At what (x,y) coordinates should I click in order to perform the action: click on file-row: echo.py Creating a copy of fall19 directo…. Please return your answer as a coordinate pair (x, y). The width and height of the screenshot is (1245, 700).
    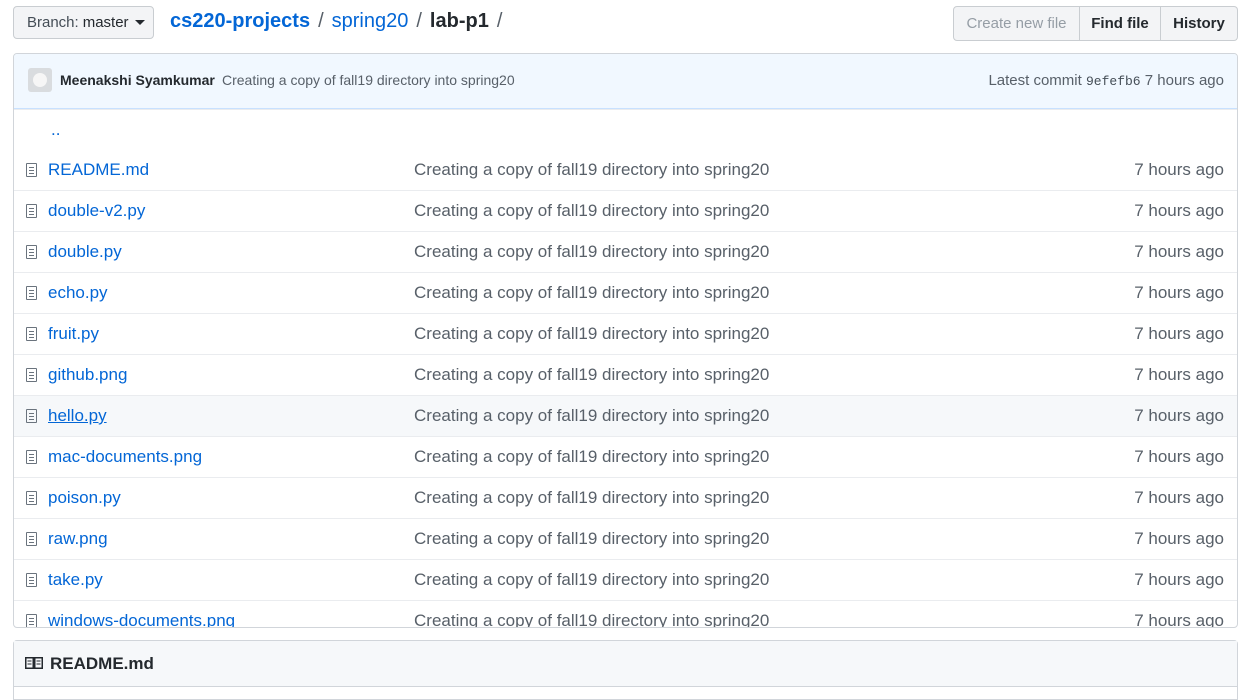
    Looking at the image, I should click on (625, 292).